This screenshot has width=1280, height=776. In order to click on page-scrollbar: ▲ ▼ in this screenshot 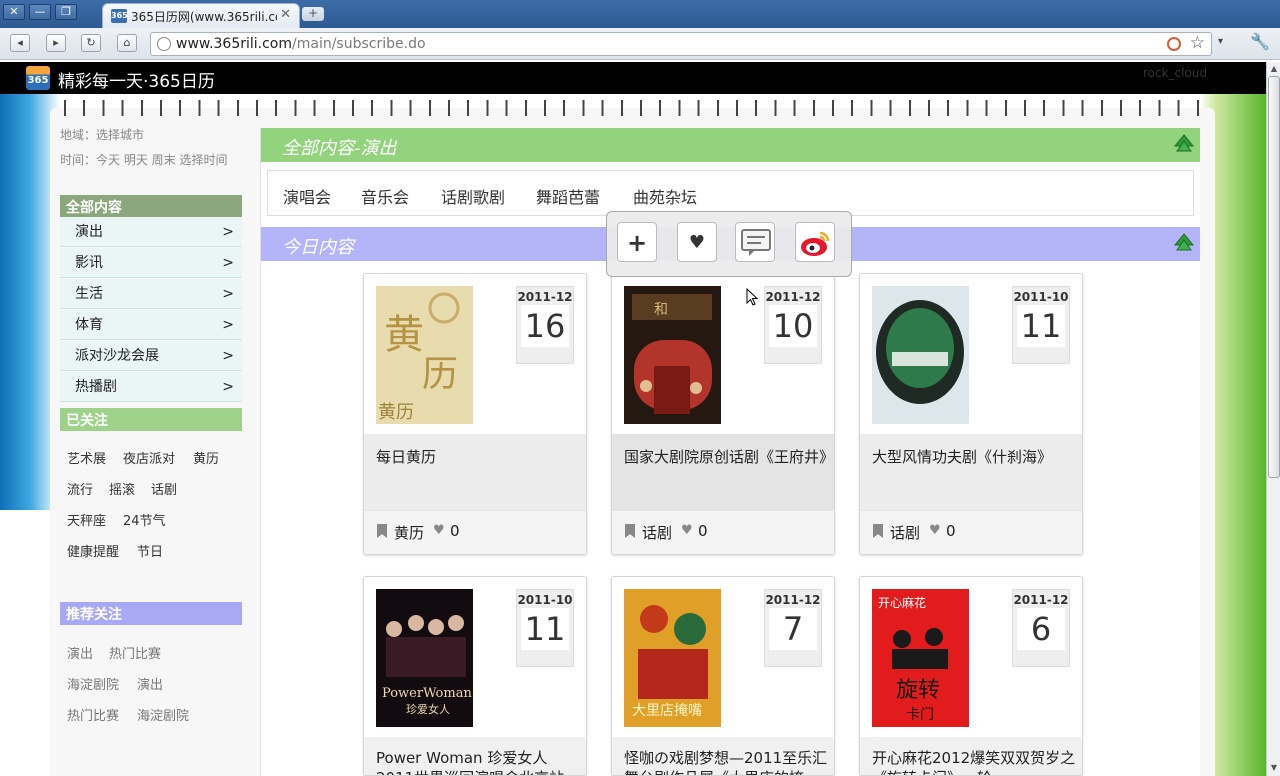, I will do `click(1273, 419)`.